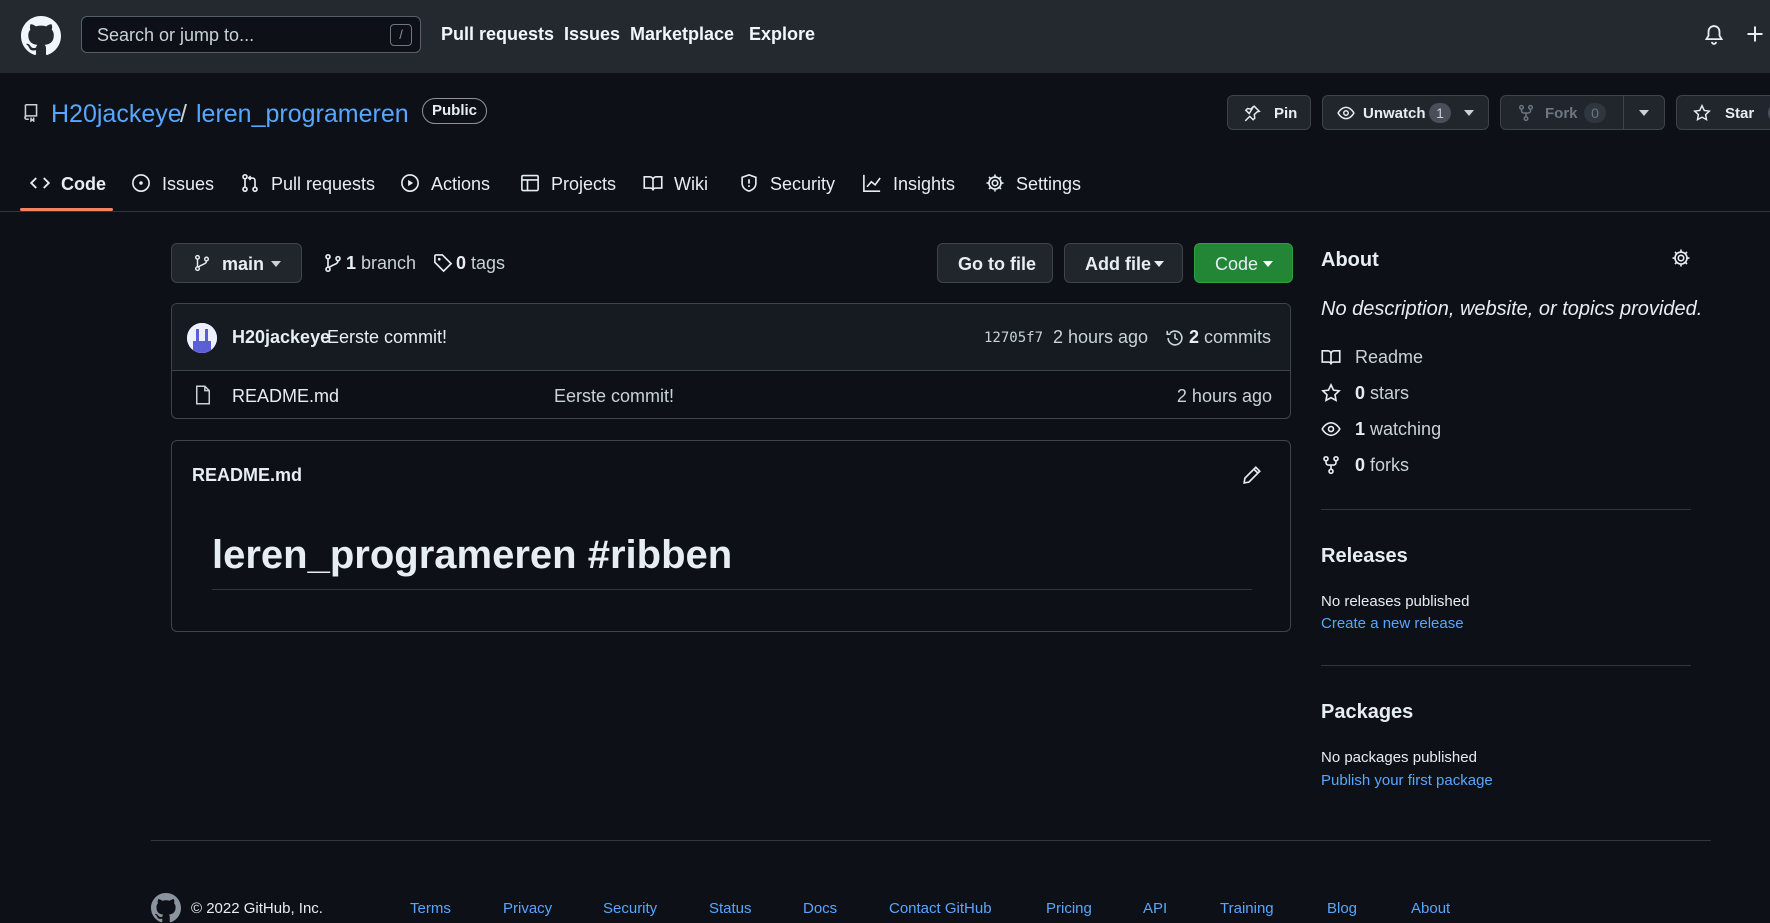 This screenshot has height=923, width=1770. I want to click on nav-marketplace: Marketplace, so click(682, 34).